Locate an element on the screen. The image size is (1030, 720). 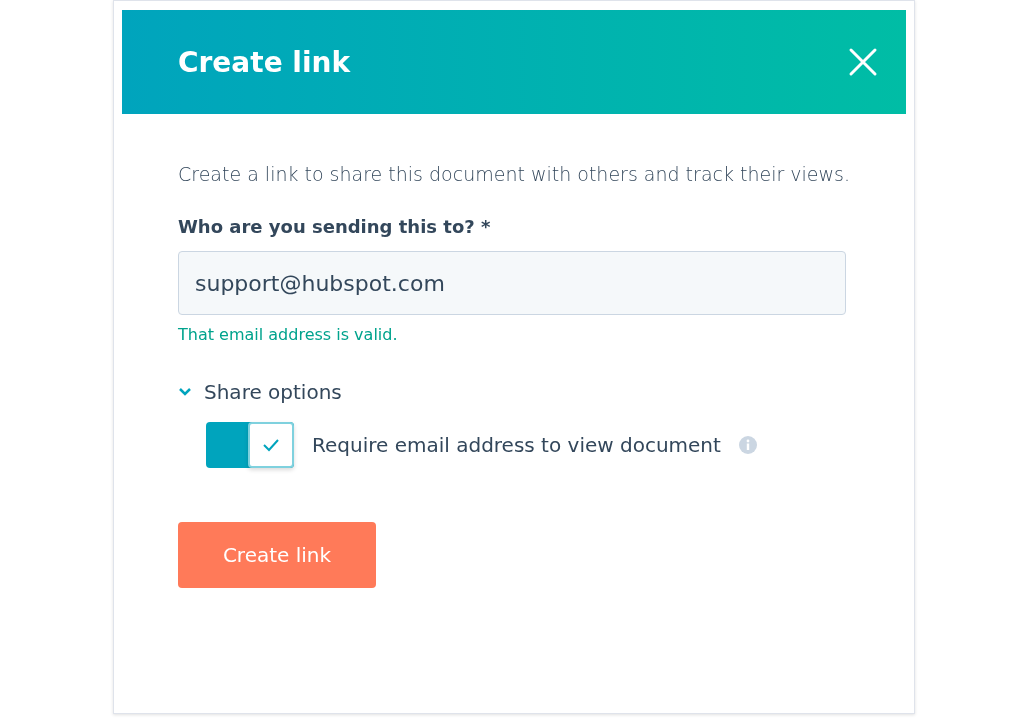
close-icon is located at coordinates (863, 62).